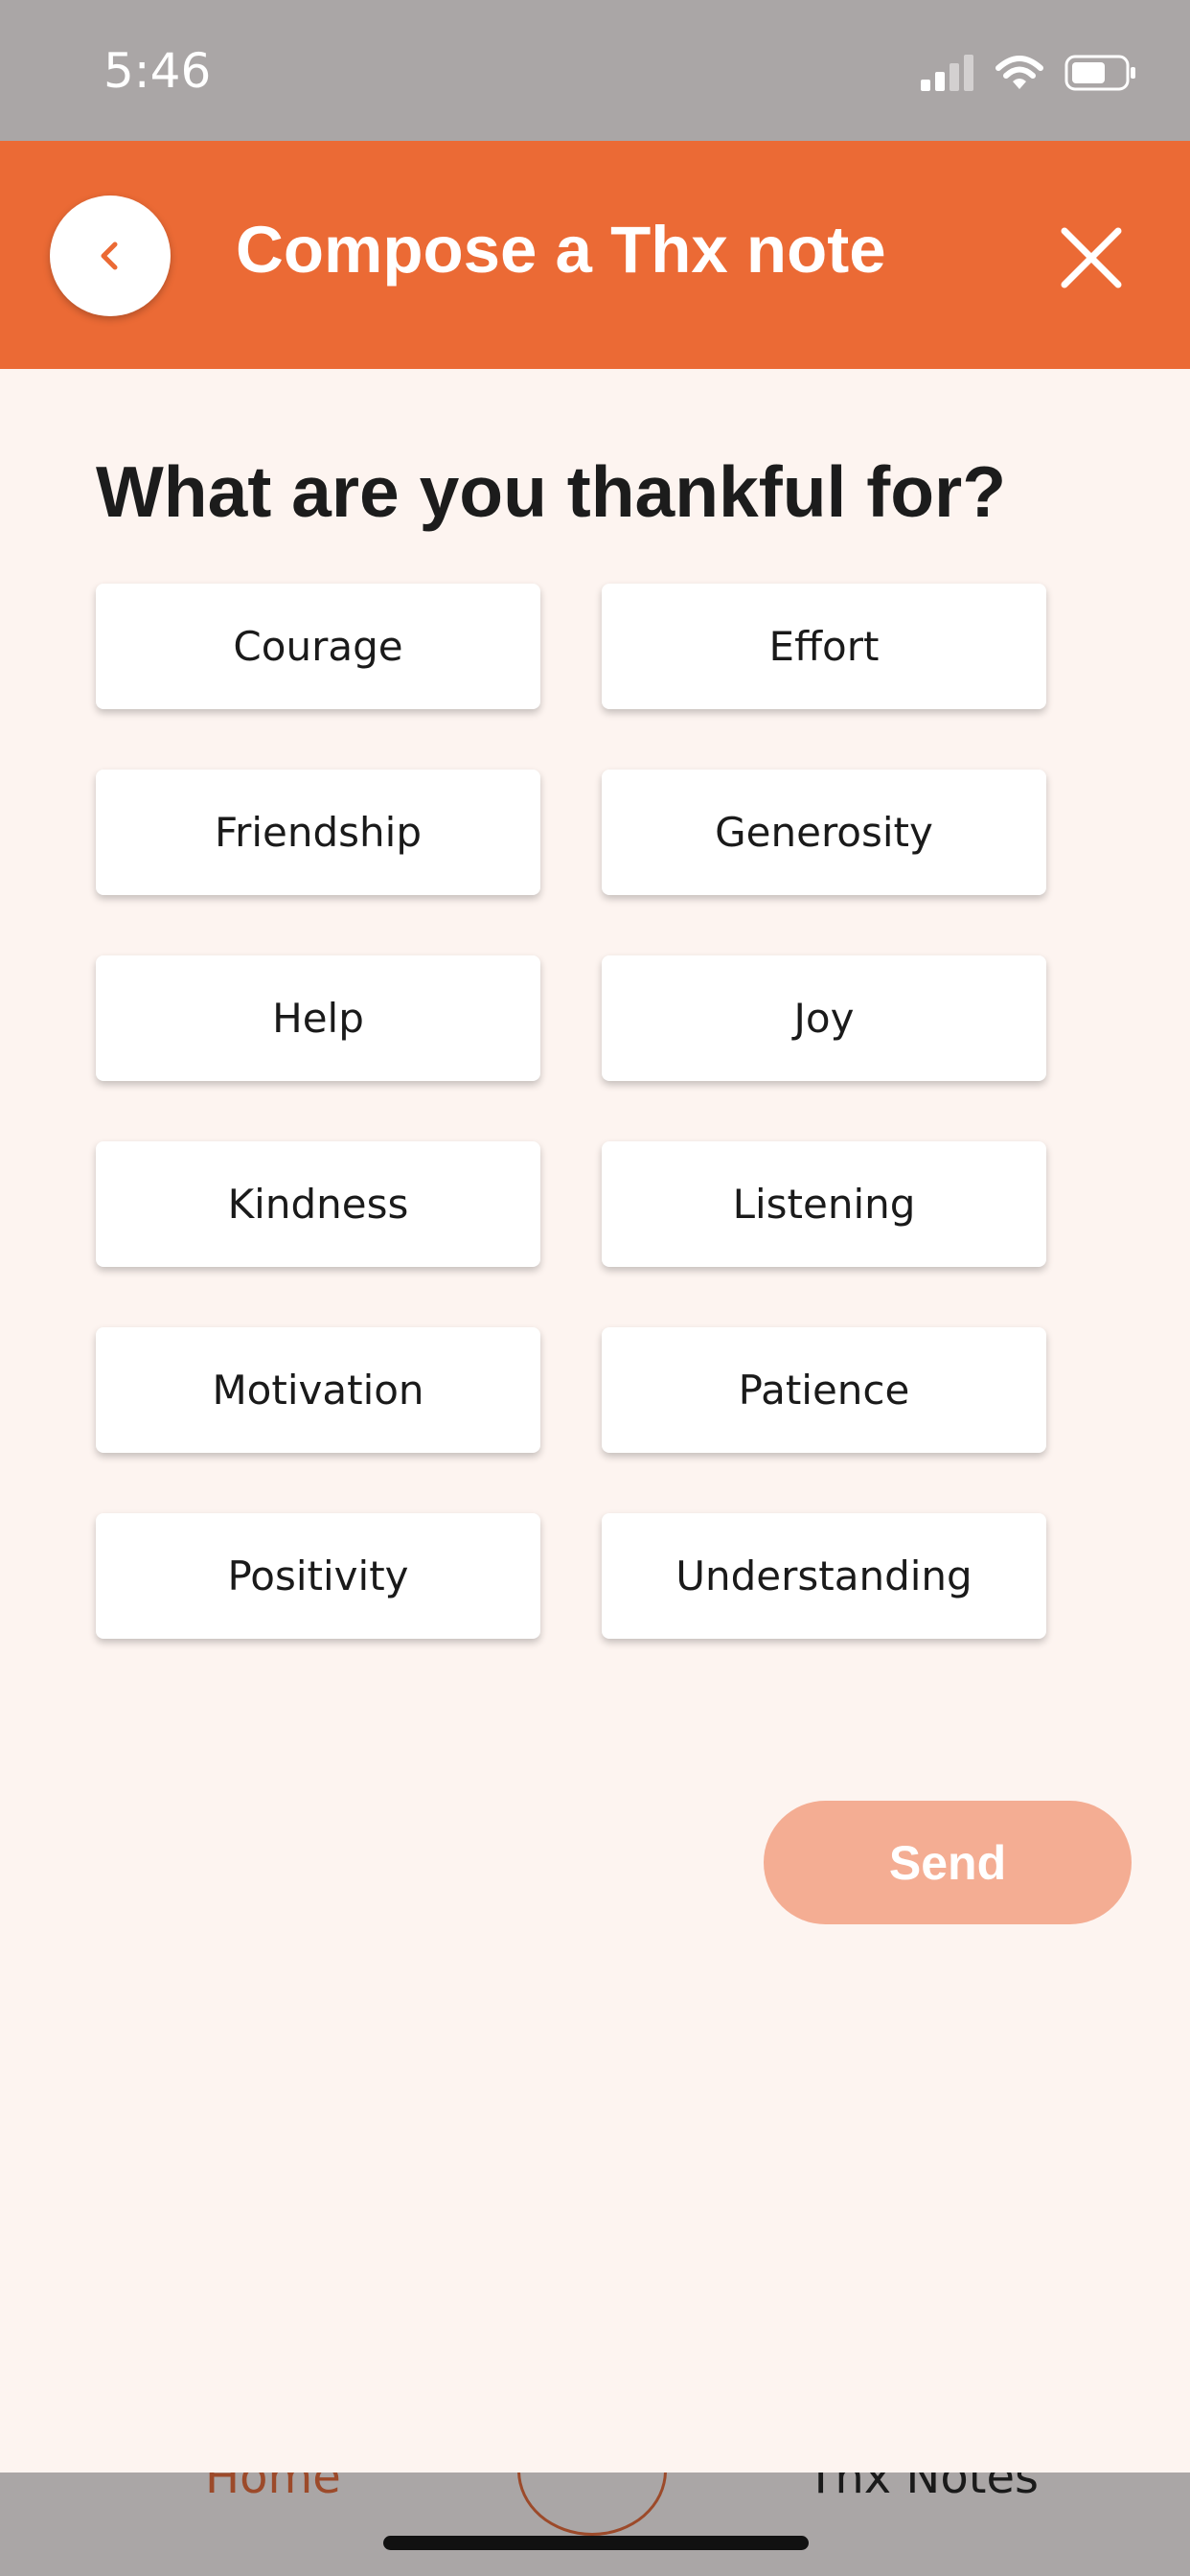 This screenshot has width=1190, height=2576. I want to click on option-friendship: Friendship, so click(318, 832).